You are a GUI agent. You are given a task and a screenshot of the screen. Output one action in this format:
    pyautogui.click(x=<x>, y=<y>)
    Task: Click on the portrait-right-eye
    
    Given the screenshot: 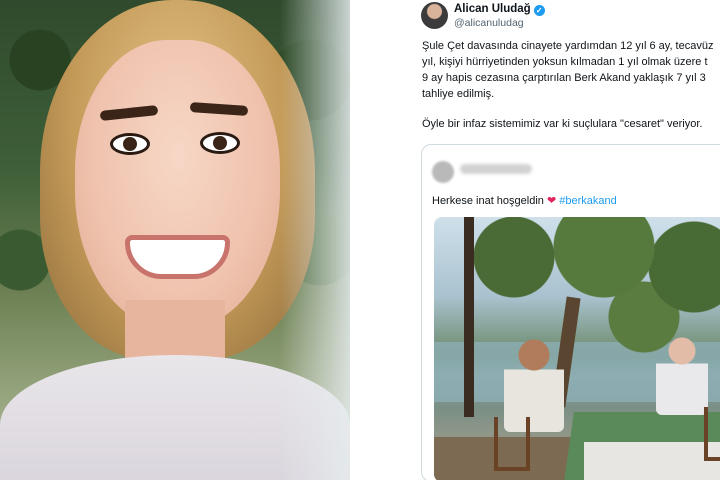 What is the action you would take?
    pyautogui.click(x=220, y=143)
    